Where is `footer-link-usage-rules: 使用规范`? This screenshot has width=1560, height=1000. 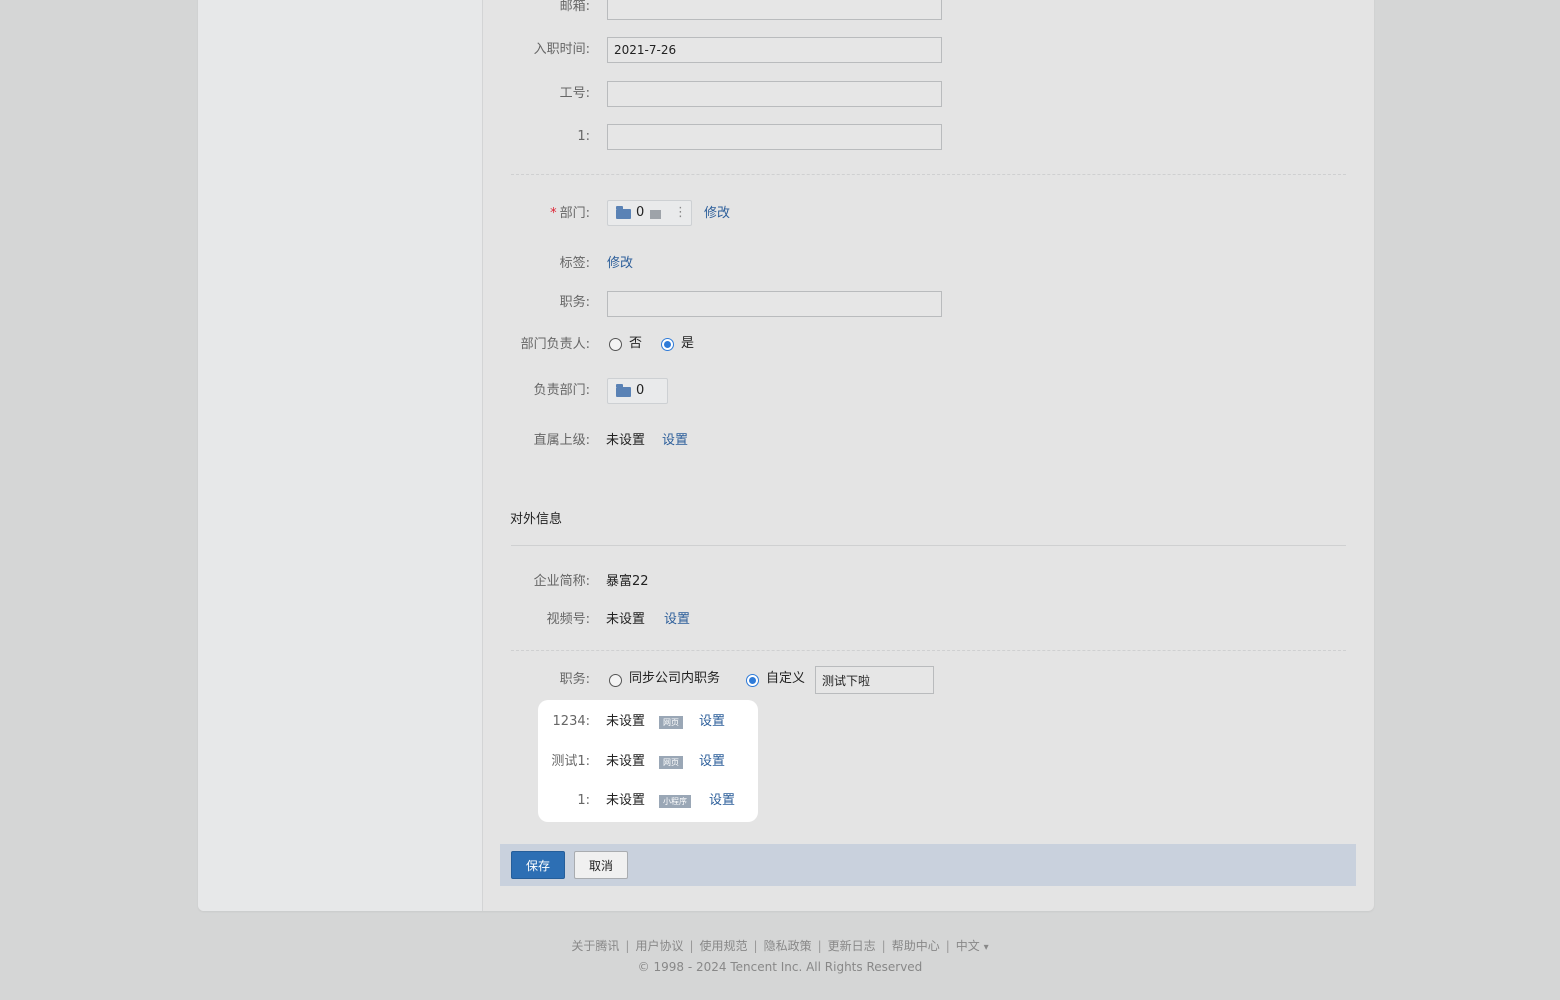 footer-link-usage-rules: 使用规范 is located at coordinates (724, 946).